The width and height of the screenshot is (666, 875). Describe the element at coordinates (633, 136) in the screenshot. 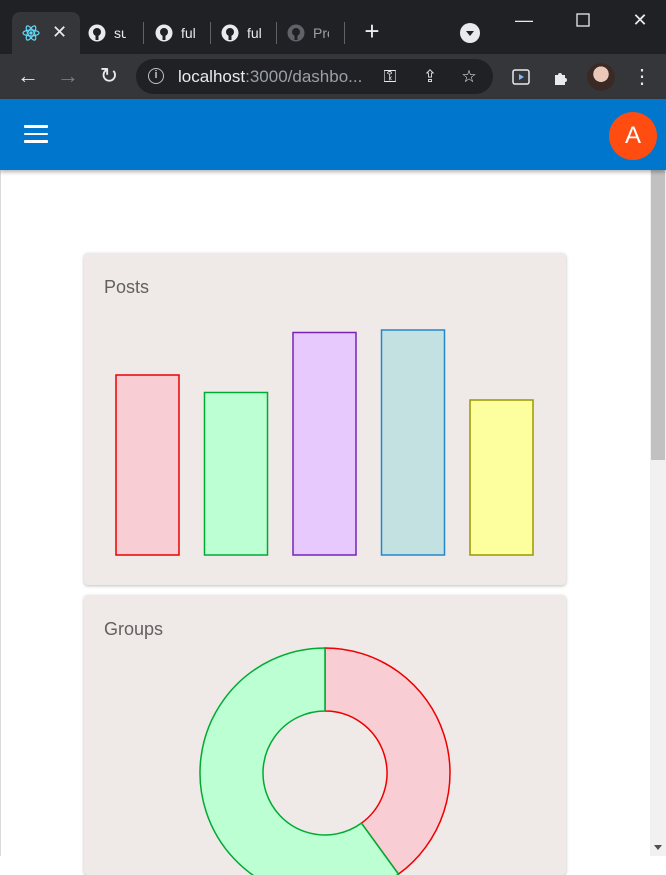

I see `user-avatar: A` at that location.